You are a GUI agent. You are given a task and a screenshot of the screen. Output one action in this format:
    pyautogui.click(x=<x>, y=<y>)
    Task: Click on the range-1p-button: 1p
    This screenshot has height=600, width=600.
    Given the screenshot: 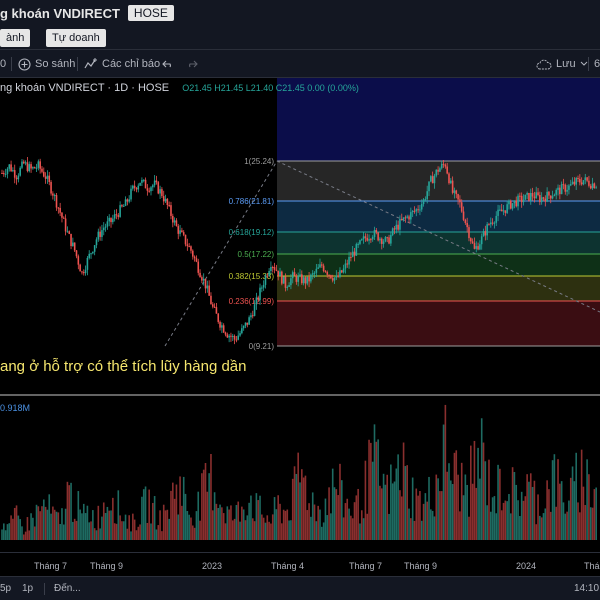 What is the action you would take?
    pyautogui.click(x=27, y=588)
    